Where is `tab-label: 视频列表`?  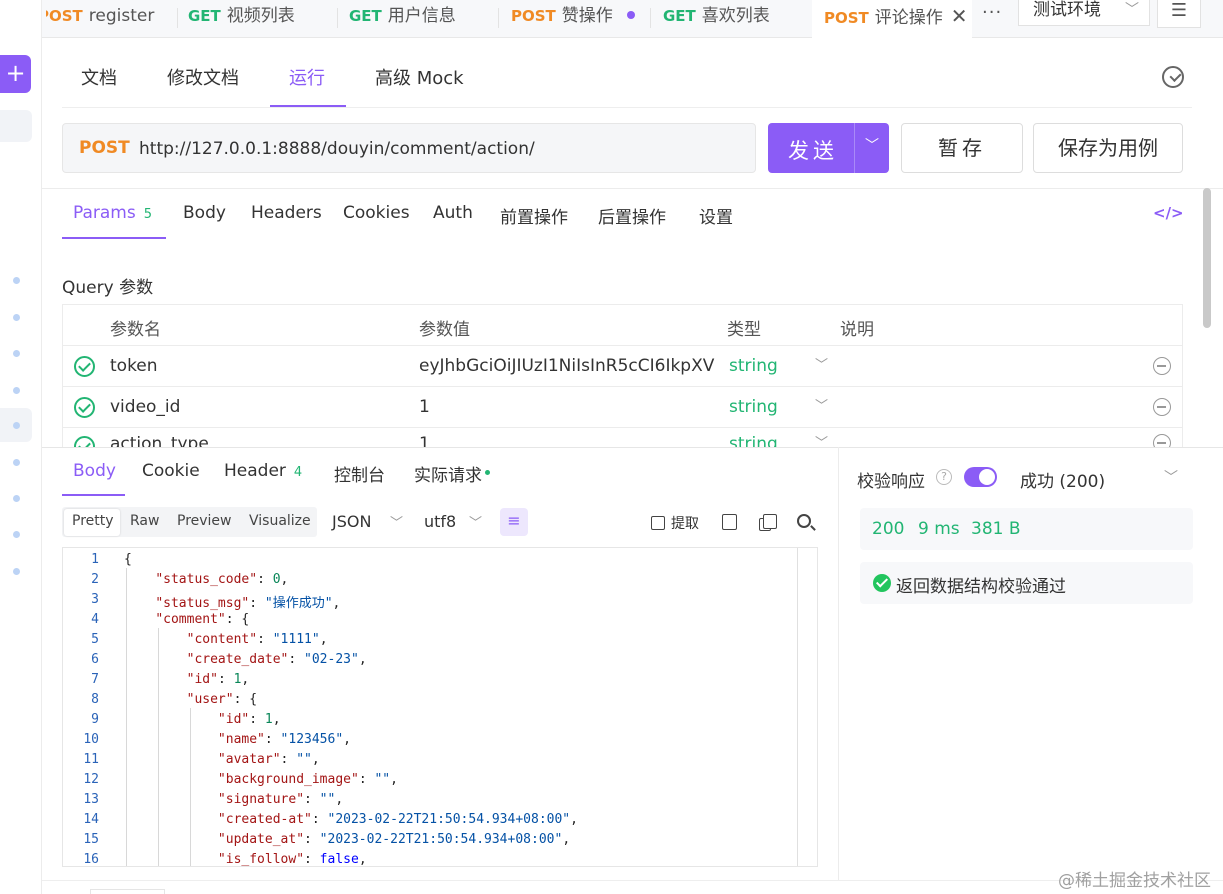
tab-label: 视频列表 is located at coordinates (260, 16).